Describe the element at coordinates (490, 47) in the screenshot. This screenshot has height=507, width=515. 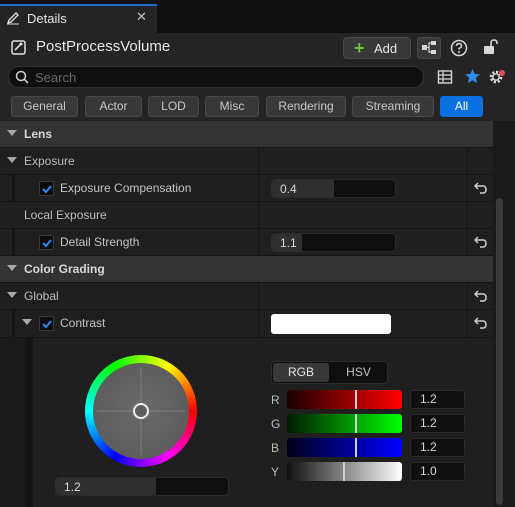
I see `lock-icon` at that location.